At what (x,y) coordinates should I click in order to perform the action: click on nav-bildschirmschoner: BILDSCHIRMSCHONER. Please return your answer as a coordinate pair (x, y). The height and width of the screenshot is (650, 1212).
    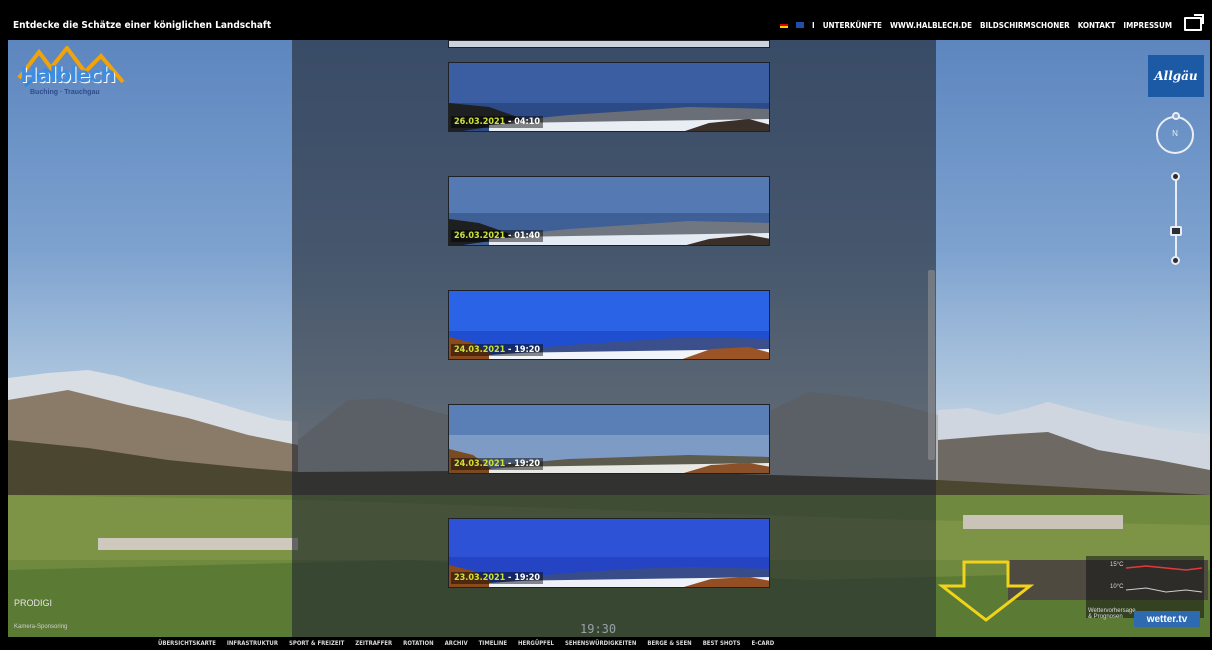
    Looking at the image, I should click on (1025, 25).